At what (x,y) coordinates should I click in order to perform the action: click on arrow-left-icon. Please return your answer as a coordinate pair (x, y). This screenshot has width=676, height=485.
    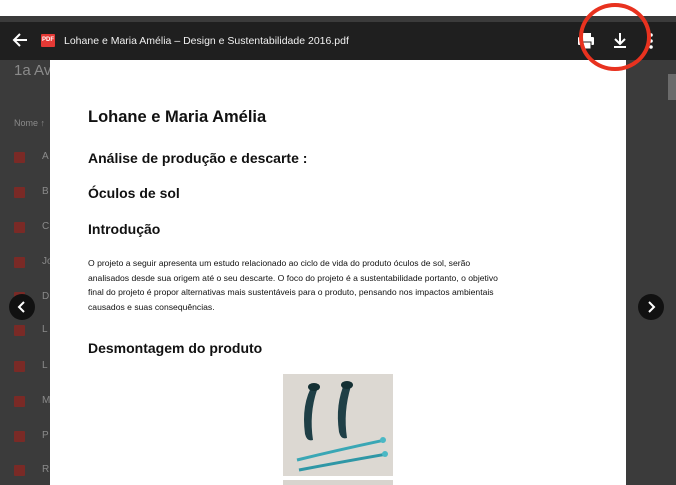
    Looking at the image, I should click on (20, 40).